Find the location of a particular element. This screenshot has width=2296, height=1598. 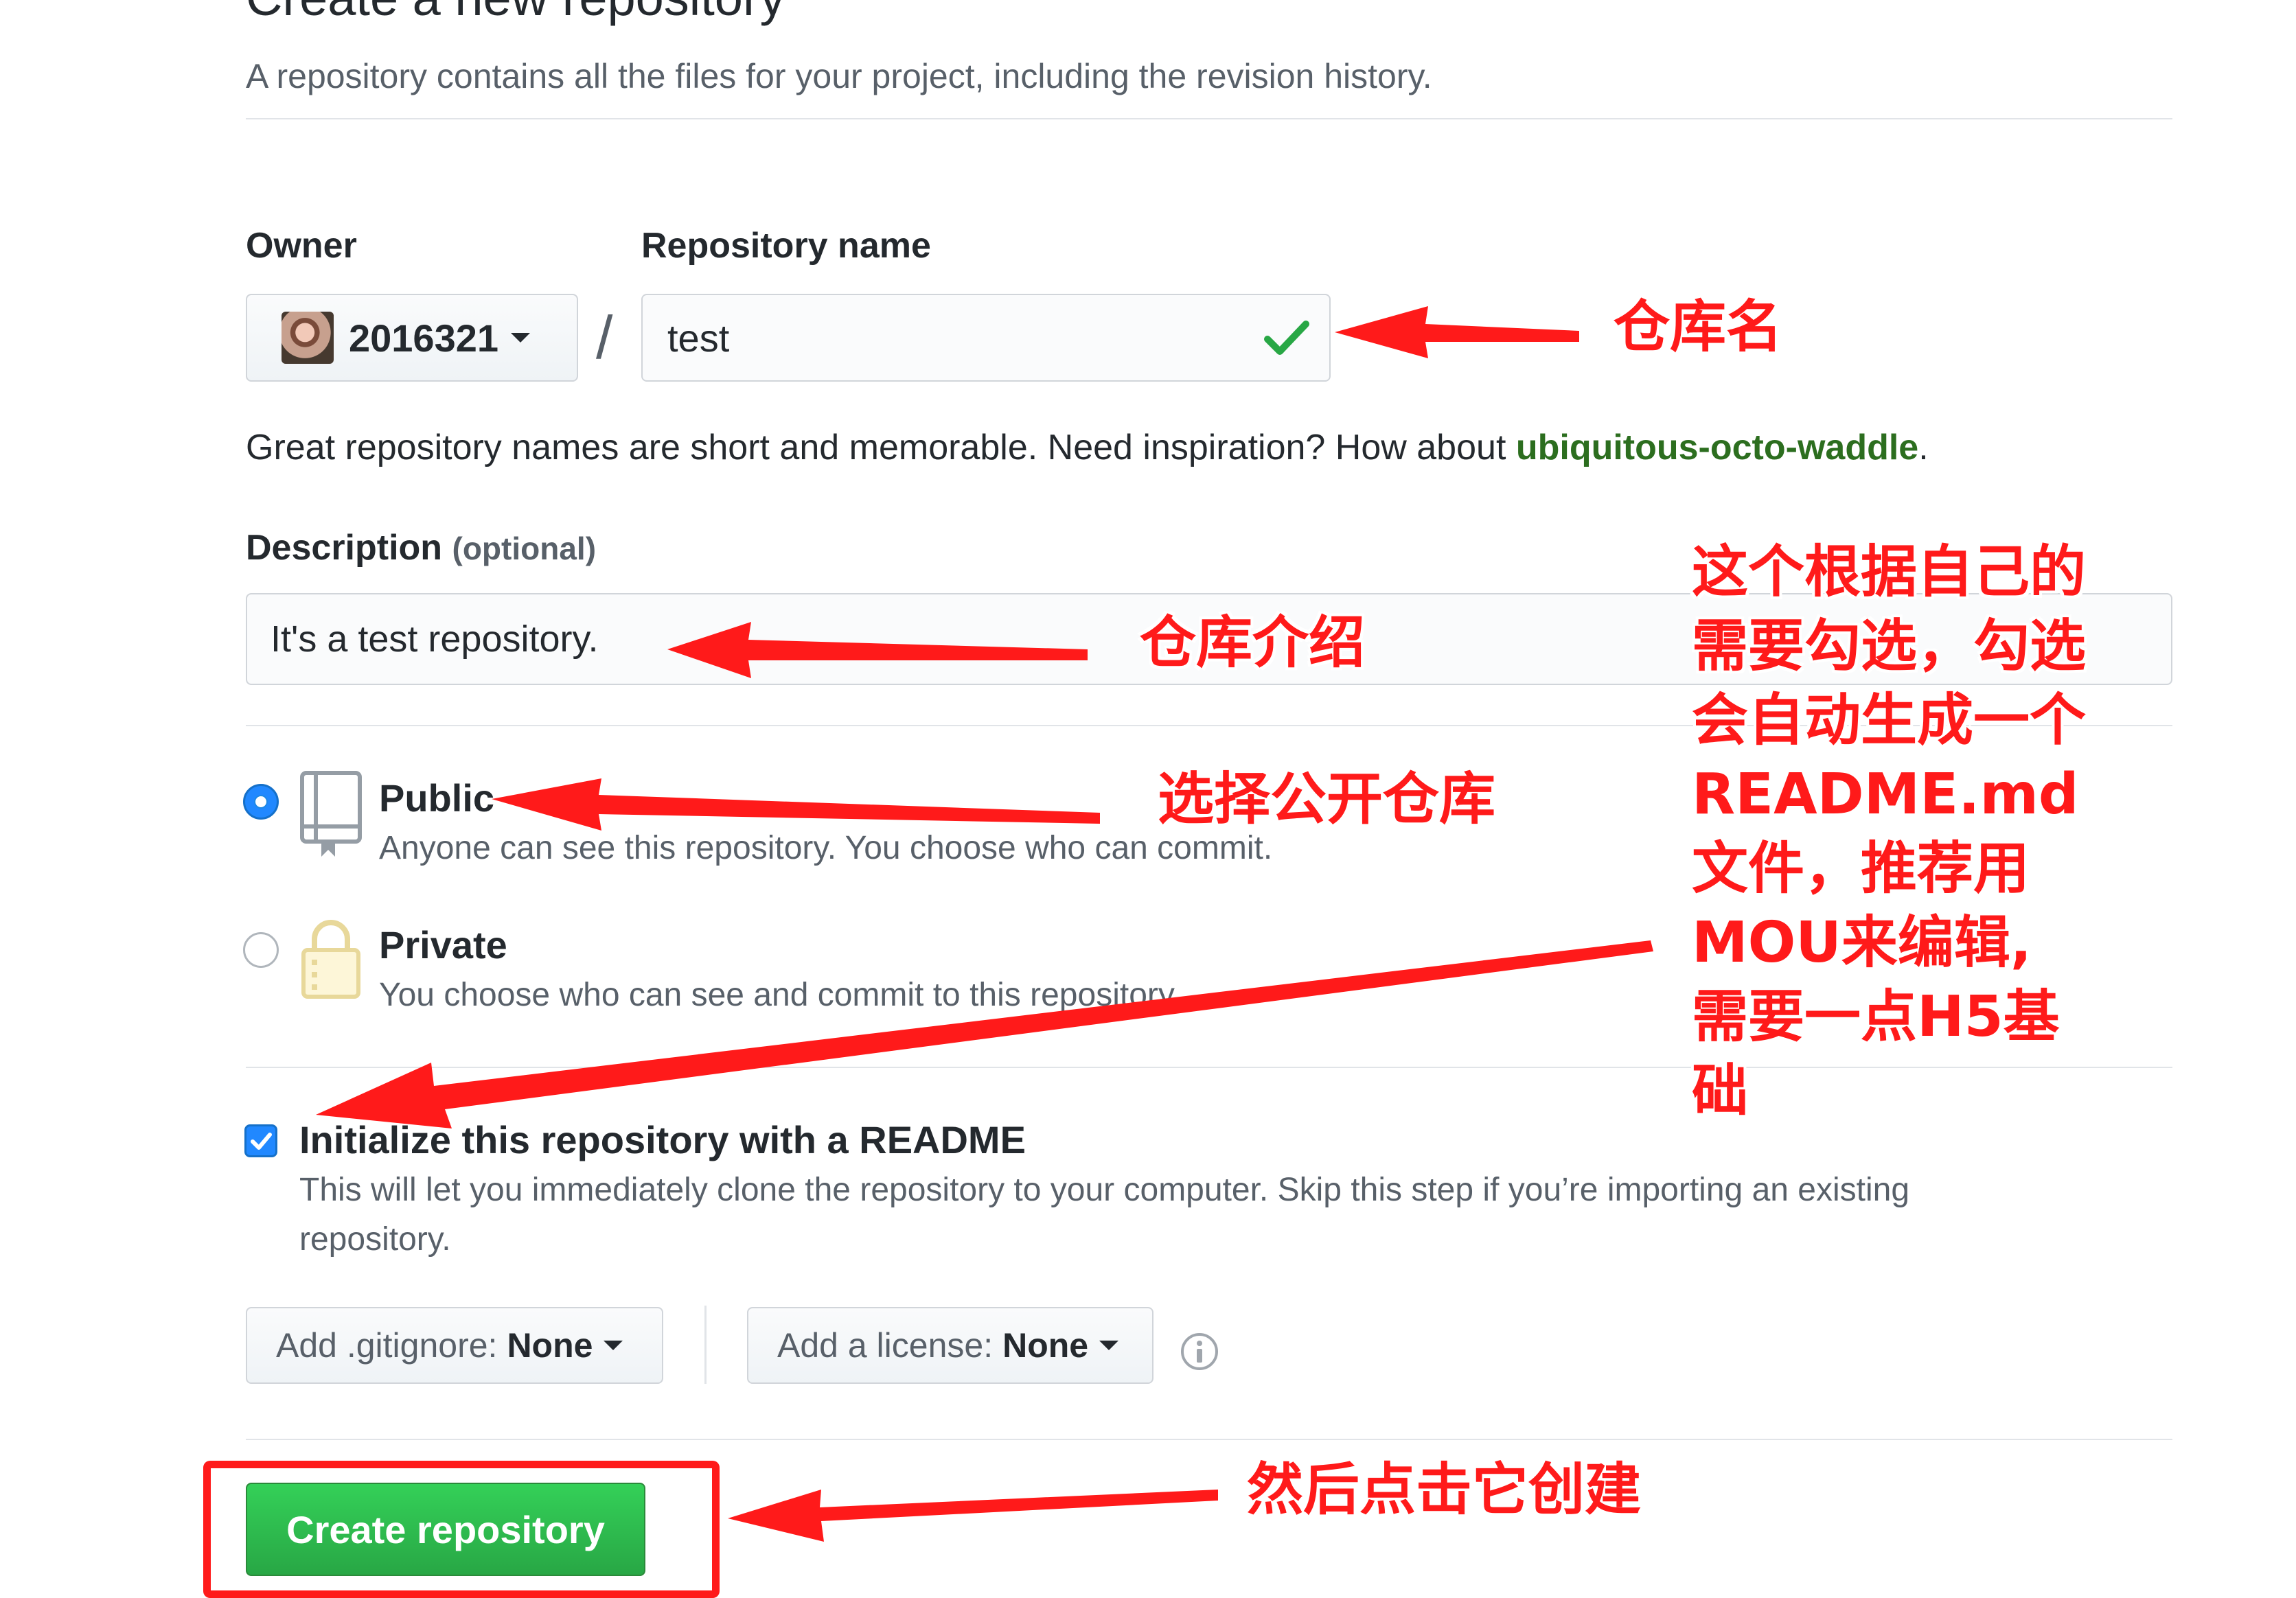

annotation-line: 础 is located at coordinates (1720, 1091).